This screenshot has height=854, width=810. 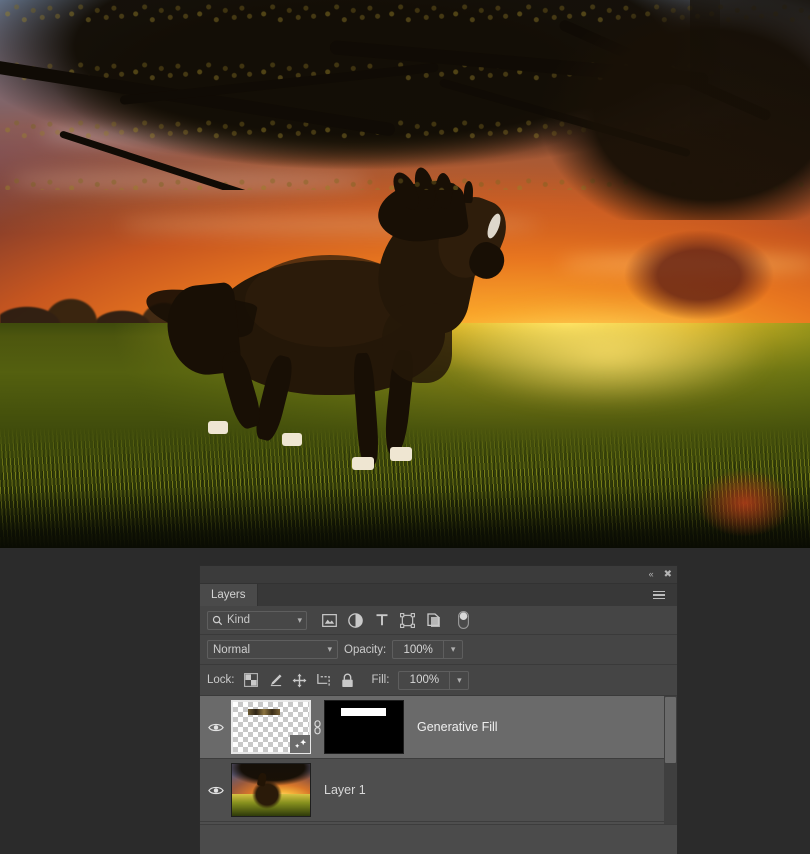 What do you see at coordinates (275, 680) in the screenshot?
I see `lock-image-pixels-icon` at bounding box center [275, 680].